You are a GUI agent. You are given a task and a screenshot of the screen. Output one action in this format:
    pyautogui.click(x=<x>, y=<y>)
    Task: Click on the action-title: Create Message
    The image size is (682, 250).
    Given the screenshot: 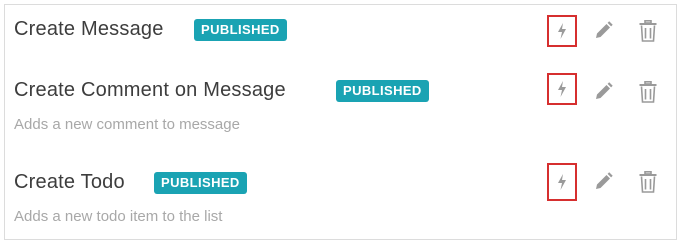 What is the action you would take?
    pyautogui.click(x=89, y=29)
    